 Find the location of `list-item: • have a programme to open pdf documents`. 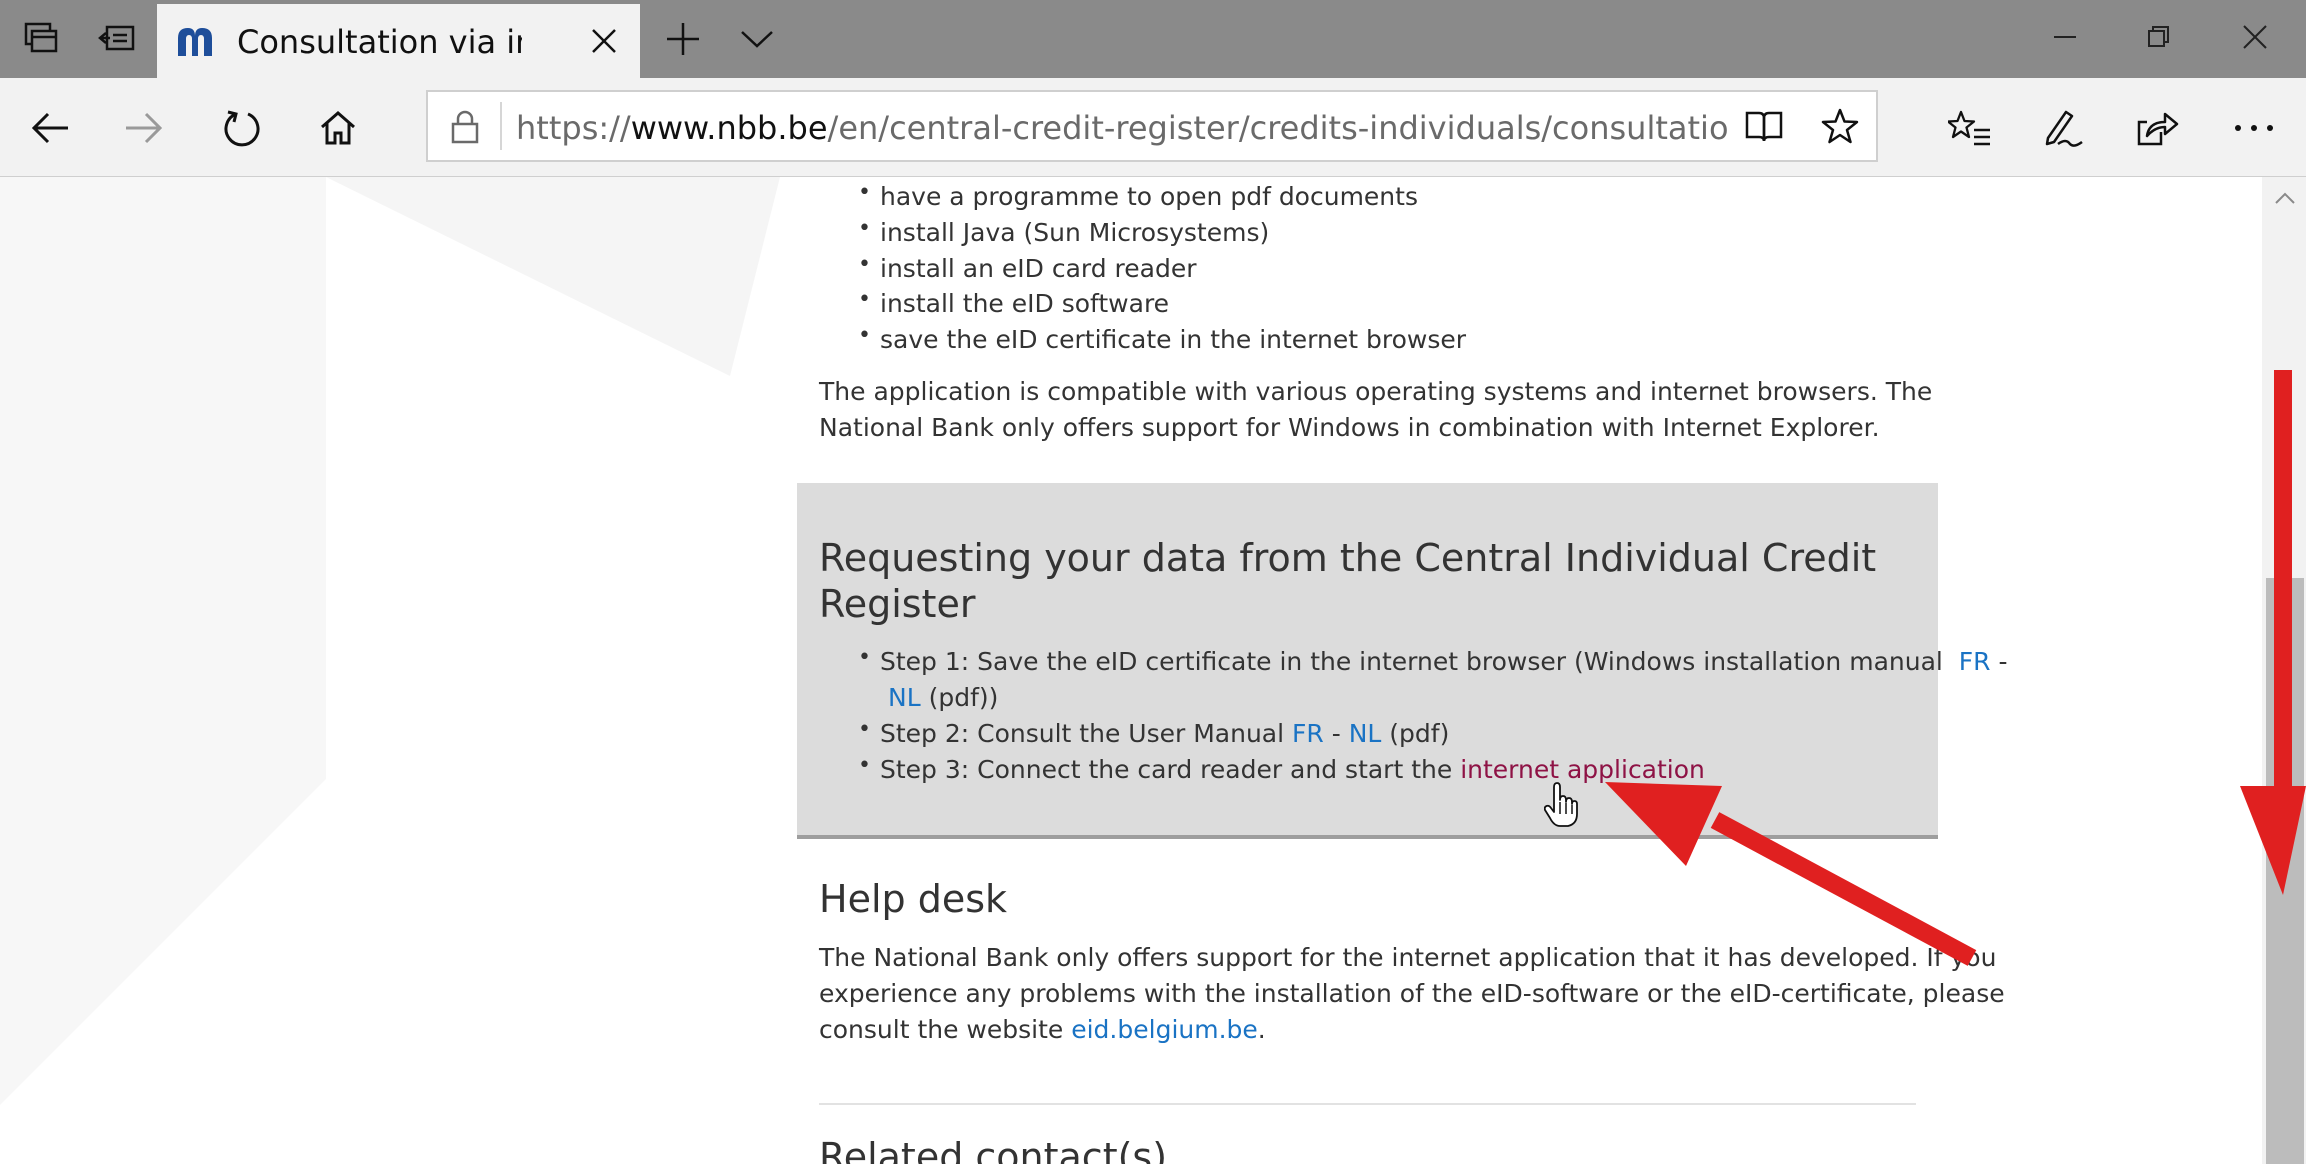

list-item: • have a programme to open pdf documents is located at coordinates (1138, 195).